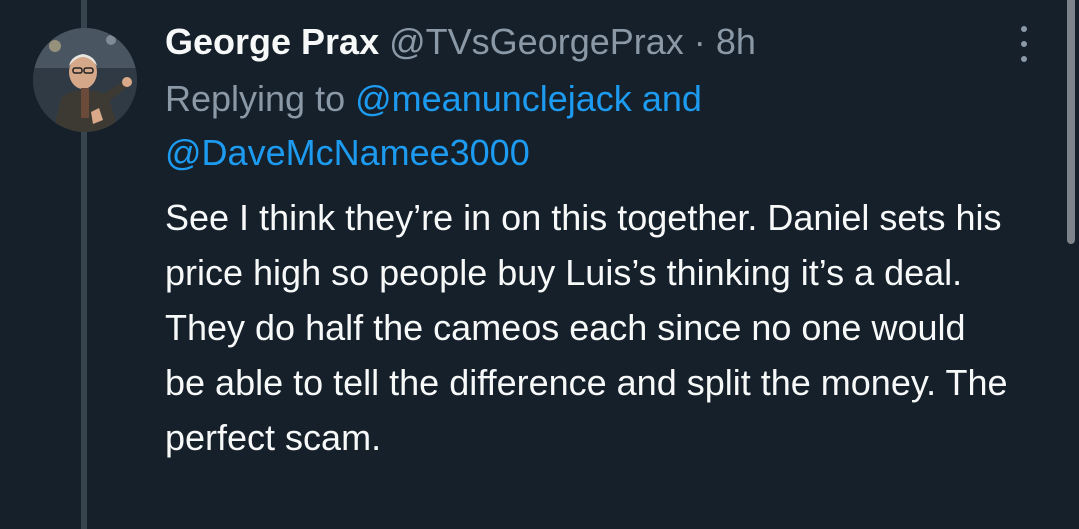  I want to click on more-vertical-icon, so click(1024, 44).